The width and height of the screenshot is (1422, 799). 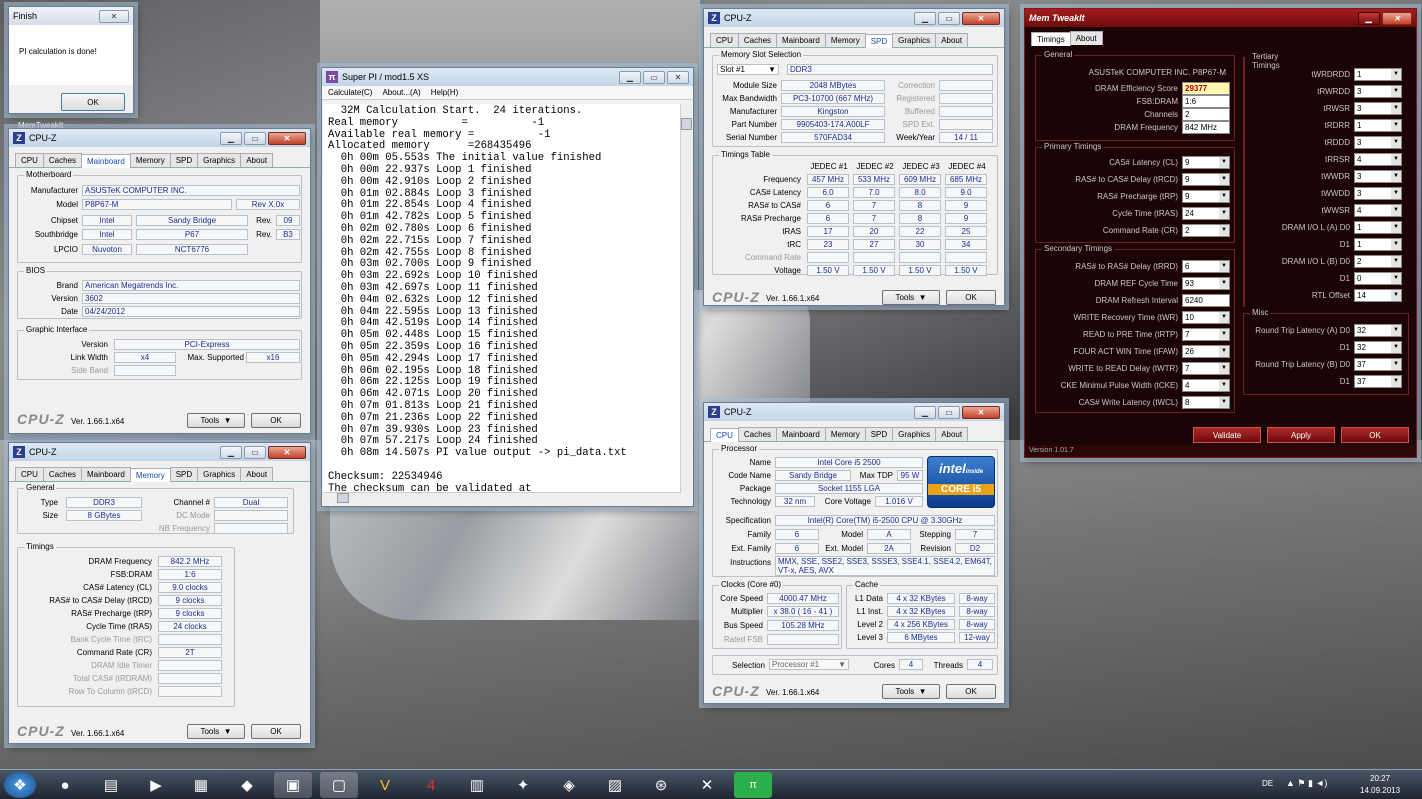 I want to click on timing-input: 26, so click(x=1206, y=351).